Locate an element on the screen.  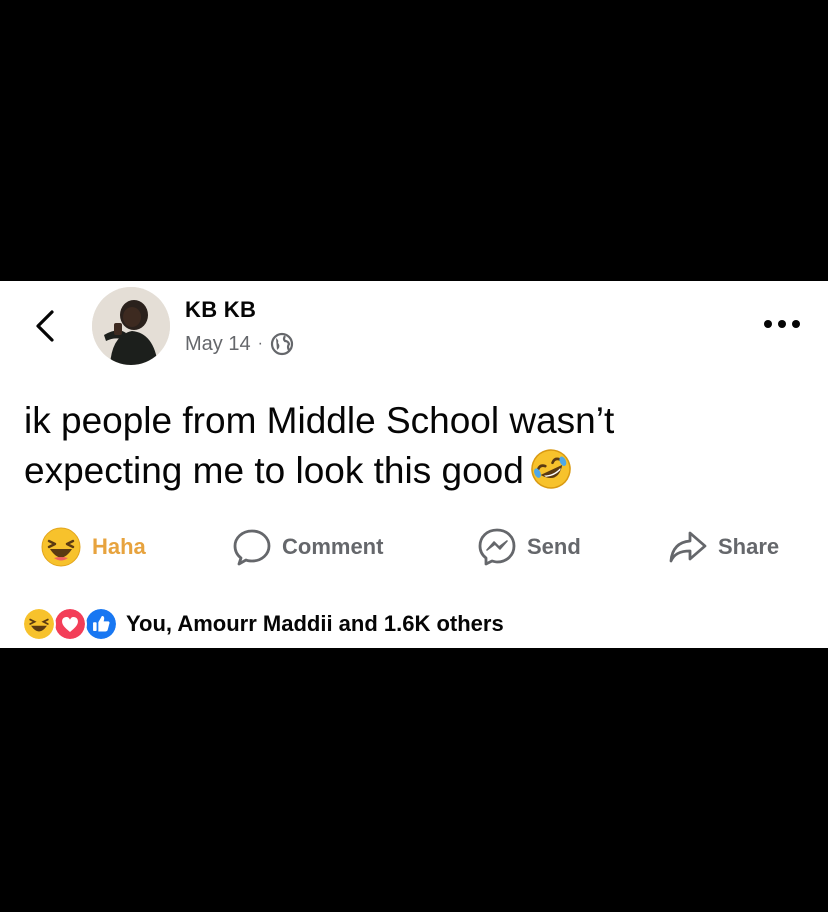
haha-reaction-button: Haha is located at coordinates (93, 547).